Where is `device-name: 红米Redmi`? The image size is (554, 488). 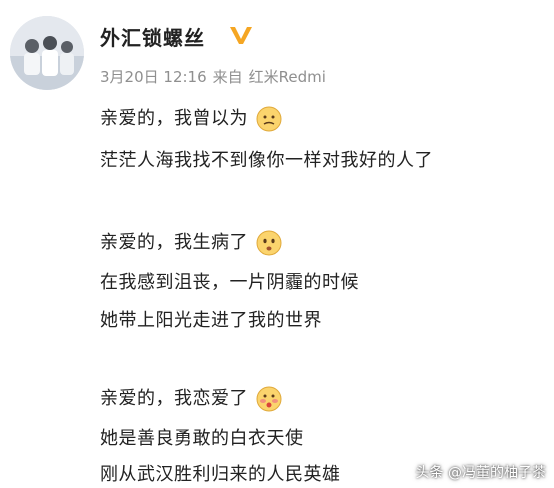
device-name: 红米Redmi is located at coordinates (287, 77).